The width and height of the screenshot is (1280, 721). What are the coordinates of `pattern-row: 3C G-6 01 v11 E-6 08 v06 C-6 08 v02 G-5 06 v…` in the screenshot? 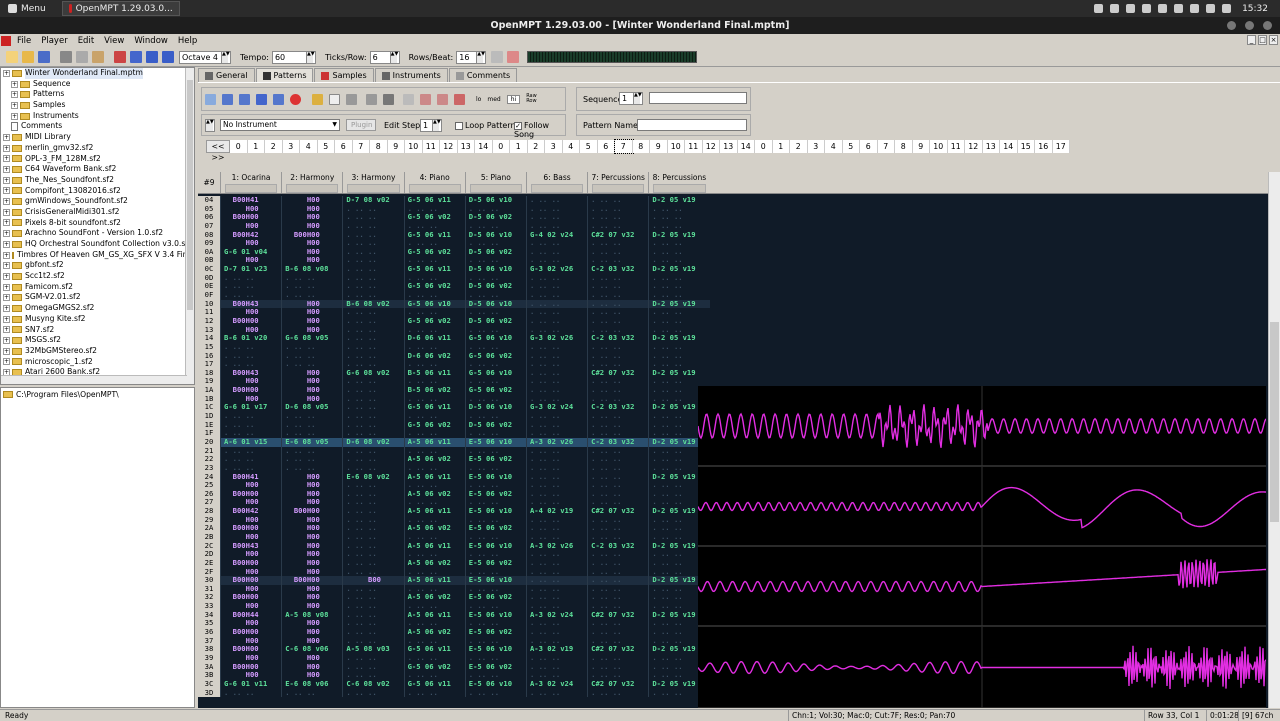 It's located at (454, 684).